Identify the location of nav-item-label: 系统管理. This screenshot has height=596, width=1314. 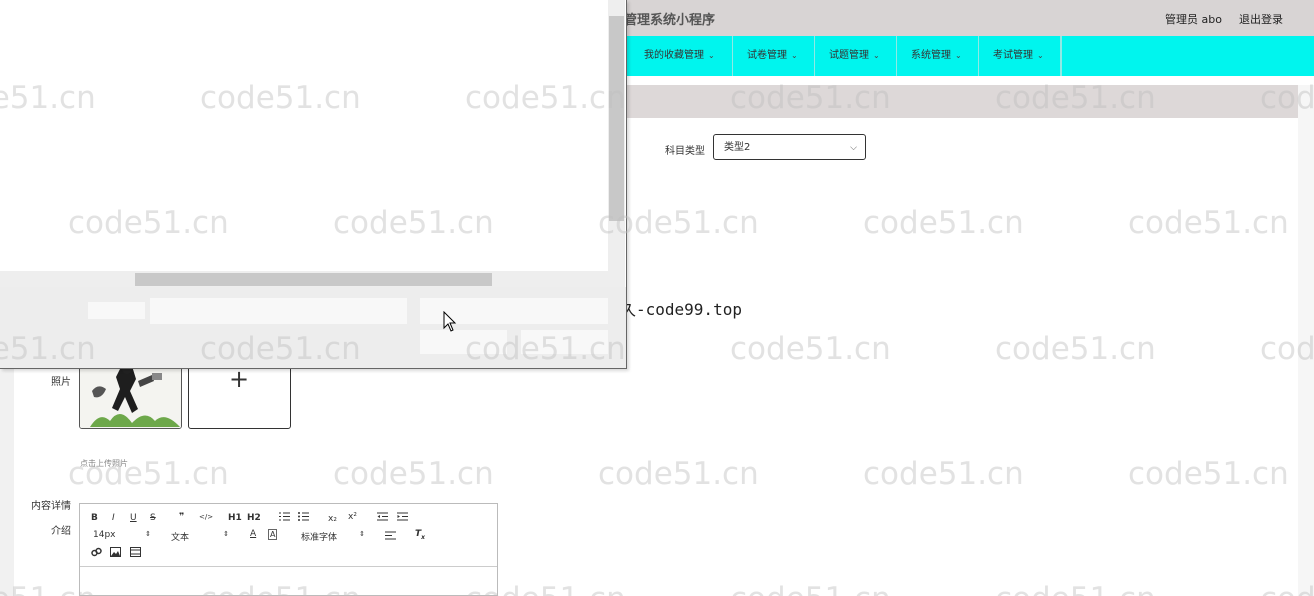
(931, 55).